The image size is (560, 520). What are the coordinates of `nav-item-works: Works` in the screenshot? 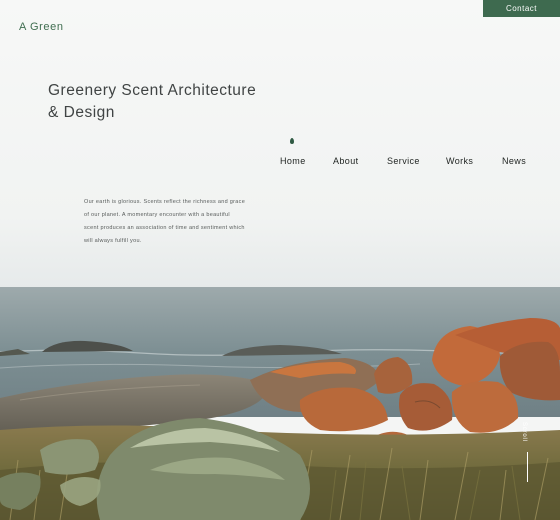 It's located at (459, 161).